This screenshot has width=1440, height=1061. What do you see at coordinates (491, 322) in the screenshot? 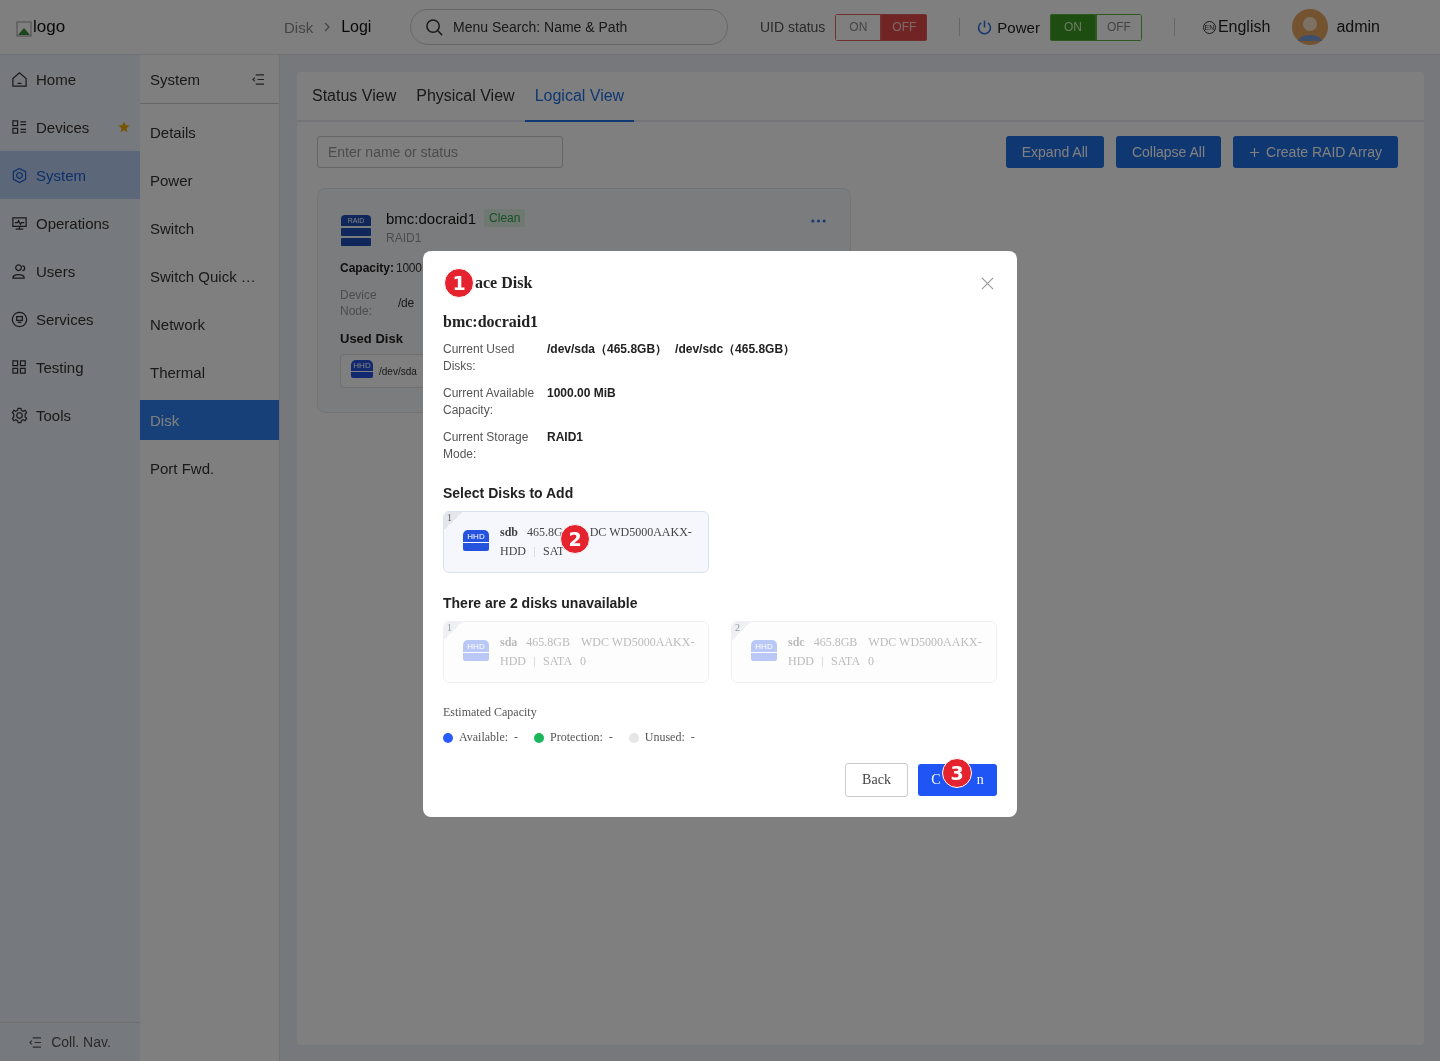
I see `array-name: bmc:docraid1` at bounding box center [491, 322].